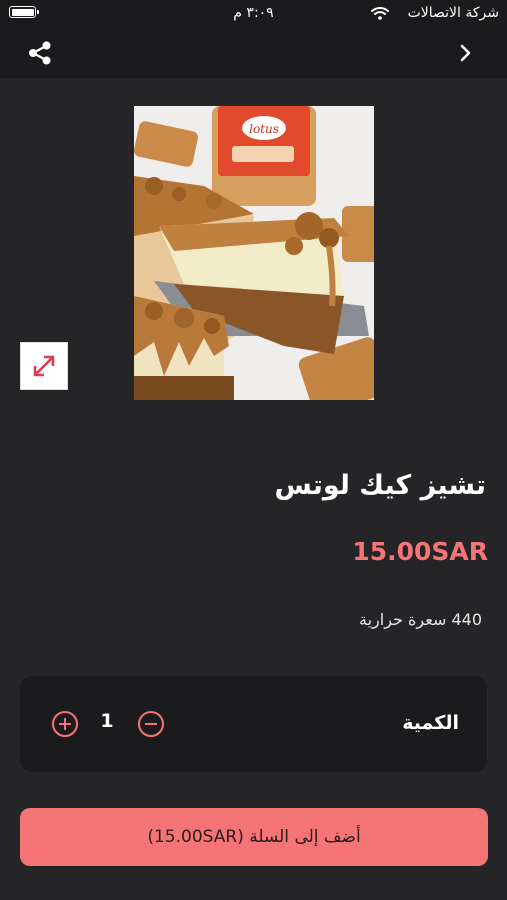  What do you see at coordinates (430, 723) in the screenshot?
I see `quantity-label: الكمية` at bounding box center [430, 723].